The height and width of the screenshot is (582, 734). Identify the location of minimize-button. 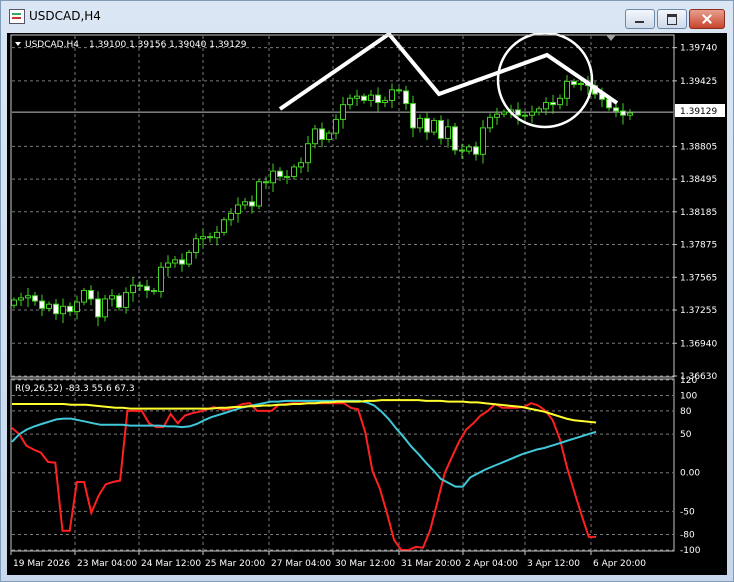
(640, 19).